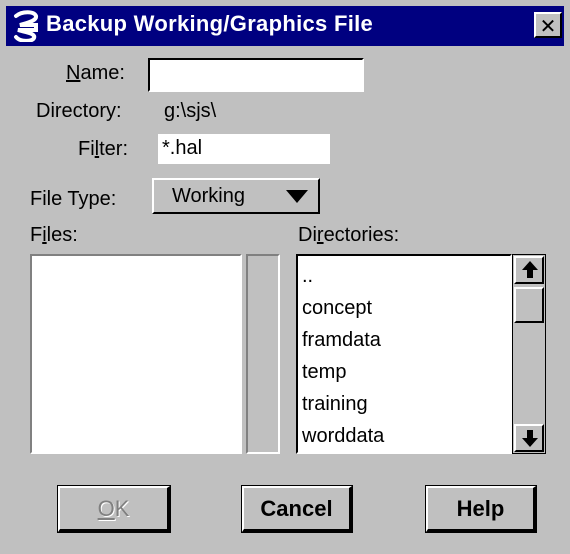  I want to click on ok-button: OK, so click(114, 509).